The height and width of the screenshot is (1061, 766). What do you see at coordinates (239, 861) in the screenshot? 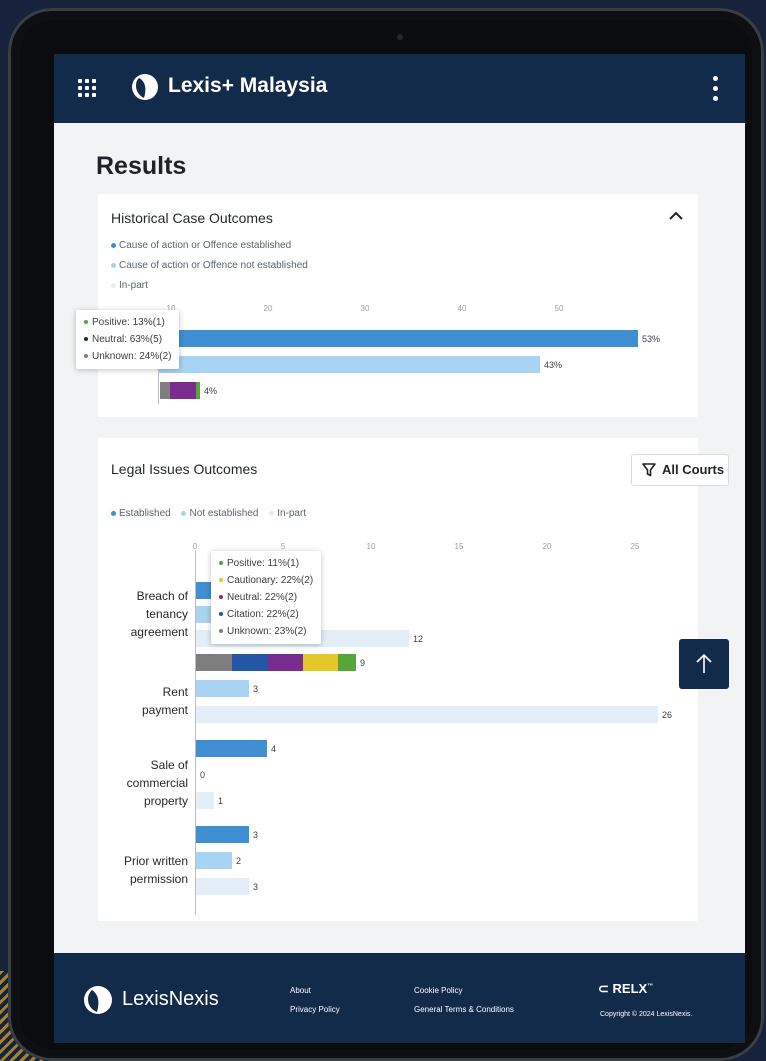
I see `bar-value-label: 2` at bounding box center [239, 861].